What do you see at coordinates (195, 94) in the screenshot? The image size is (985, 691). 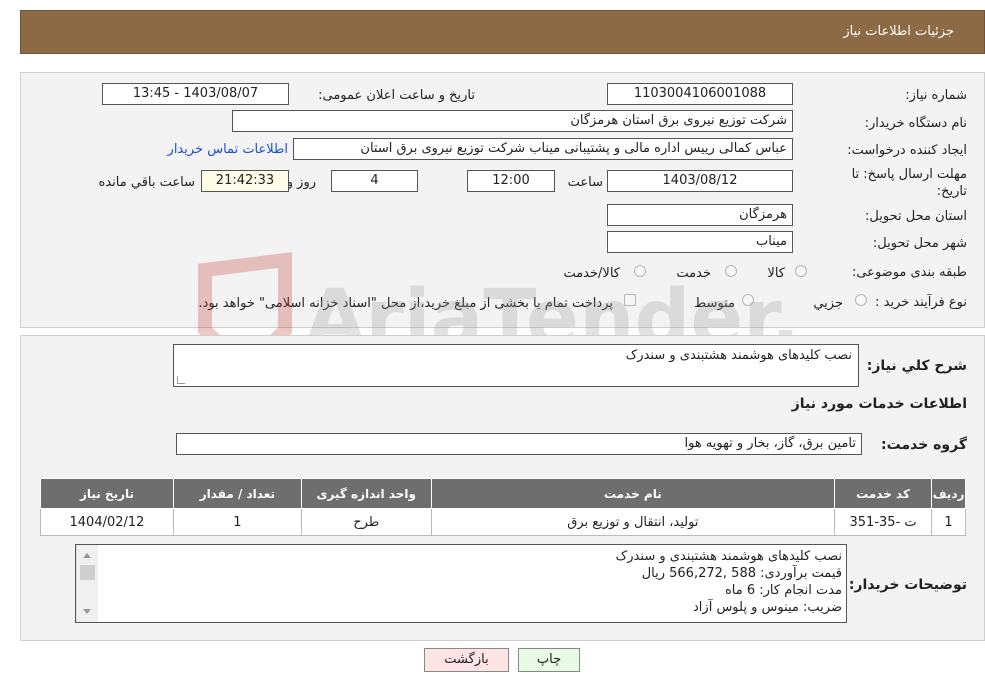 I see `announce-date-field: 1403/08/07 - 13:45` at bounding box center [195, 94].